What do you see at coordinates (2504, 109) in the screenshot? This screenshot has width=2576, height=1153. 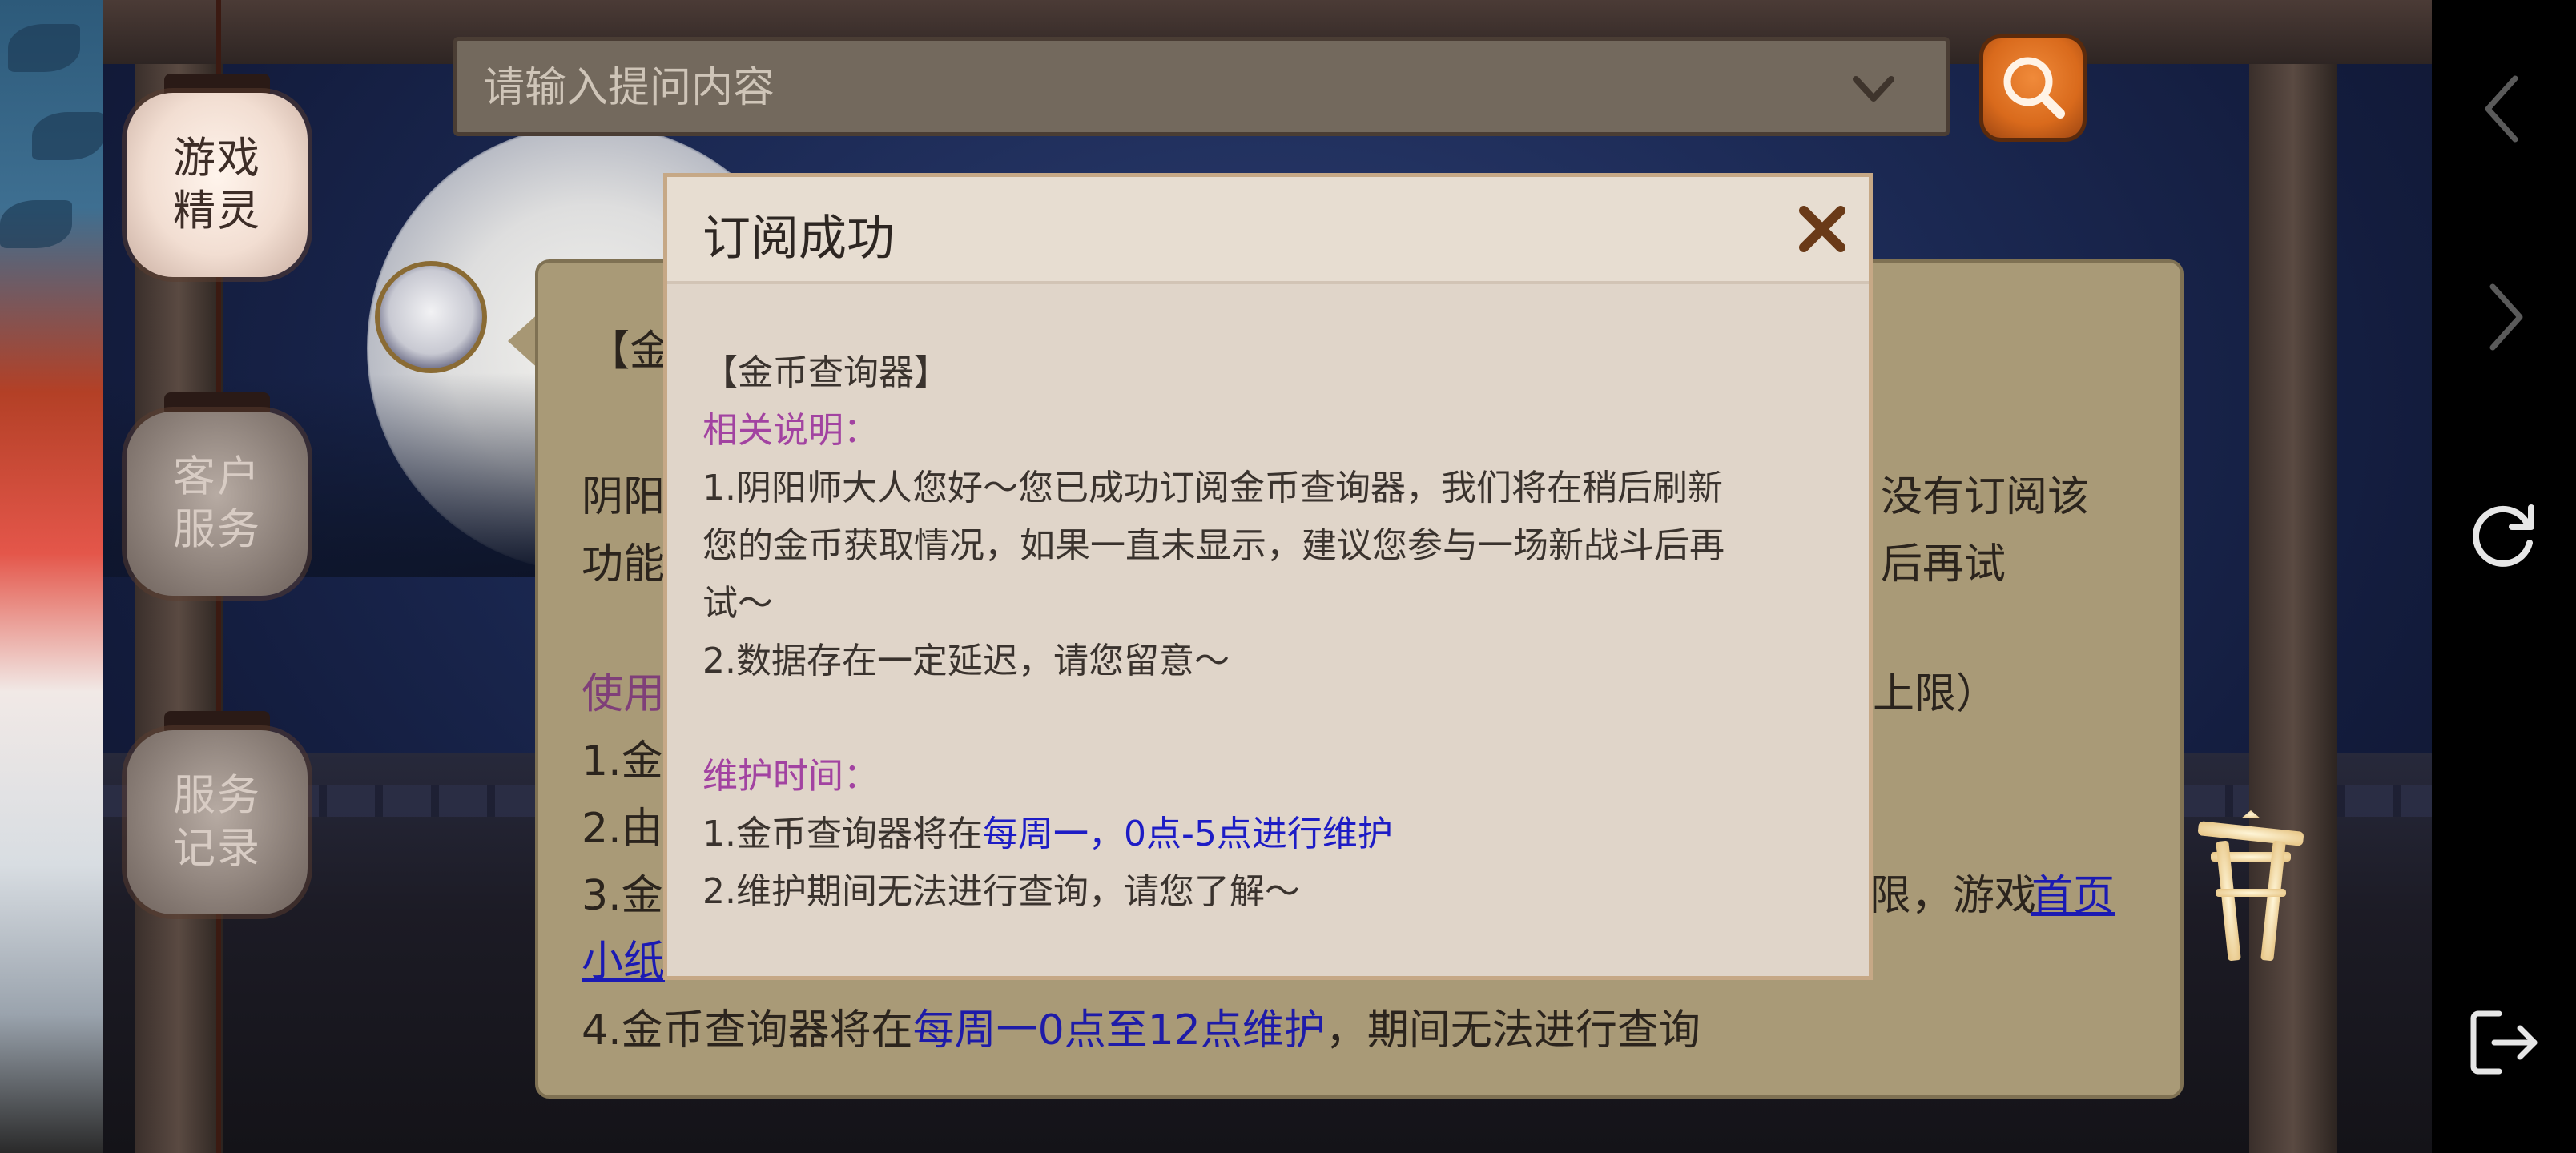 I see `back-icon` at bounding box center [2504, 109].